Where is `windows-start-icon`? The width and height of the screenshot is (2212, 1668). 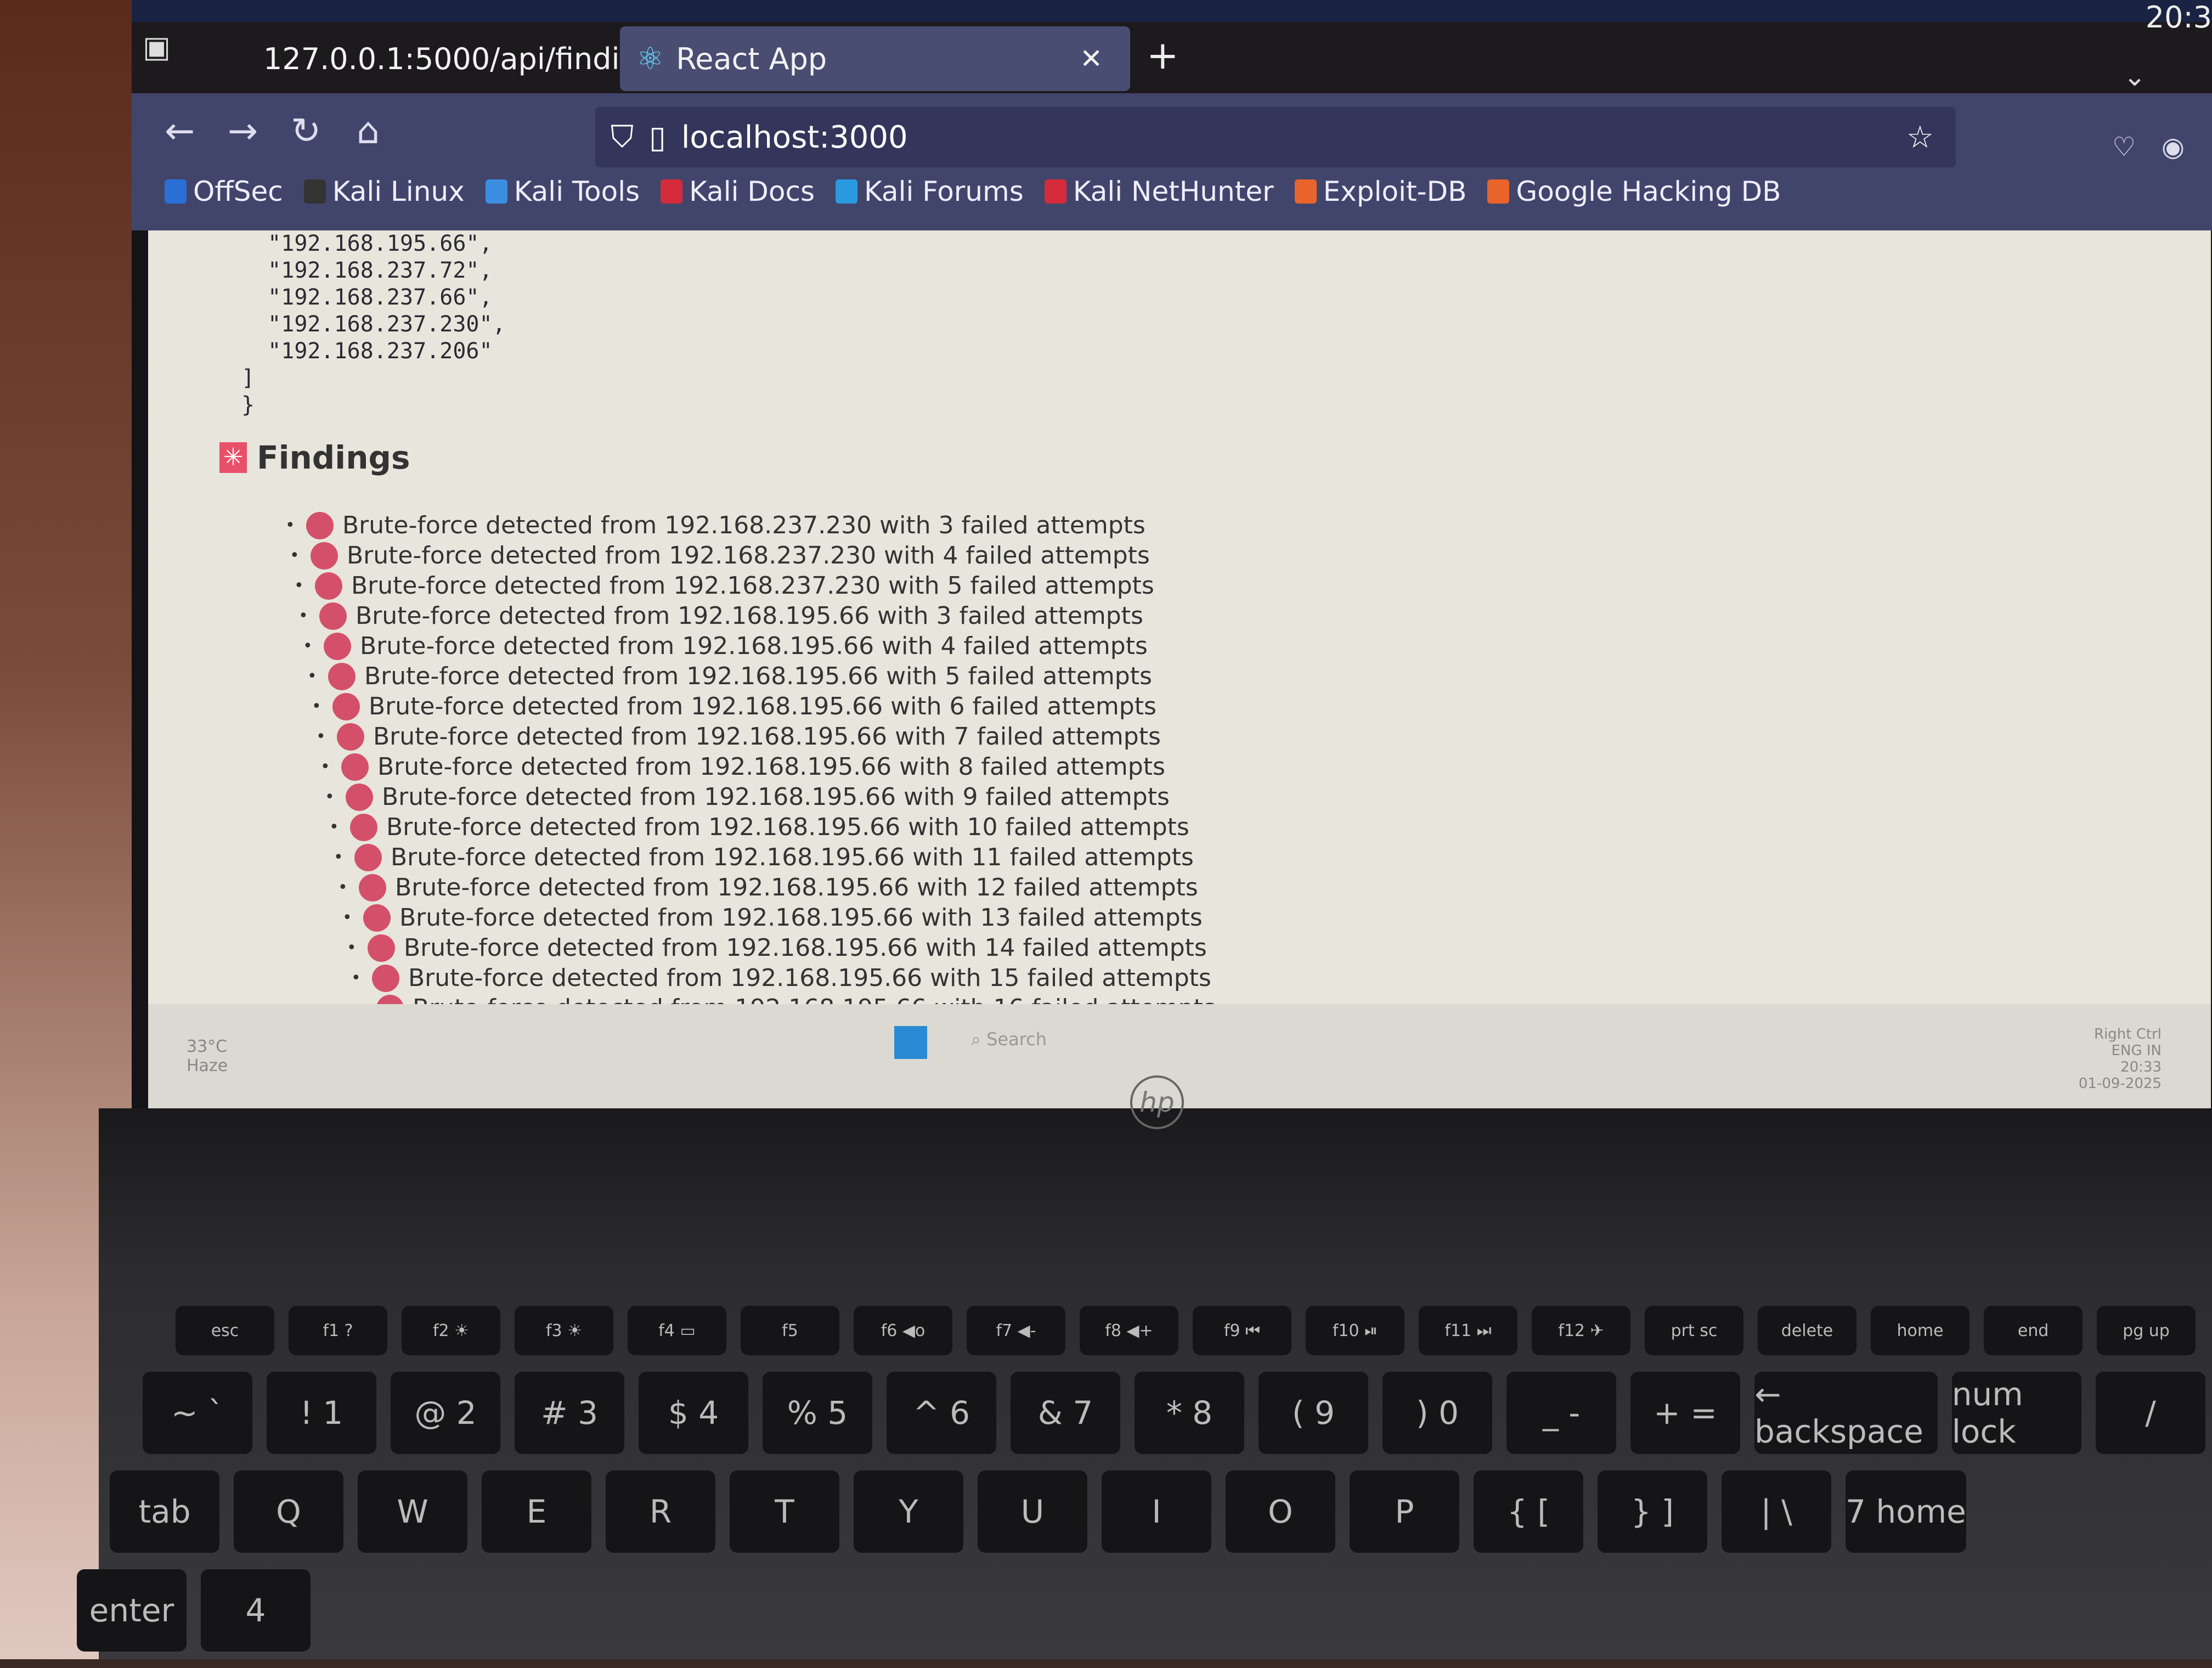
windows-start-icon is located at coordinates (911, 1042).